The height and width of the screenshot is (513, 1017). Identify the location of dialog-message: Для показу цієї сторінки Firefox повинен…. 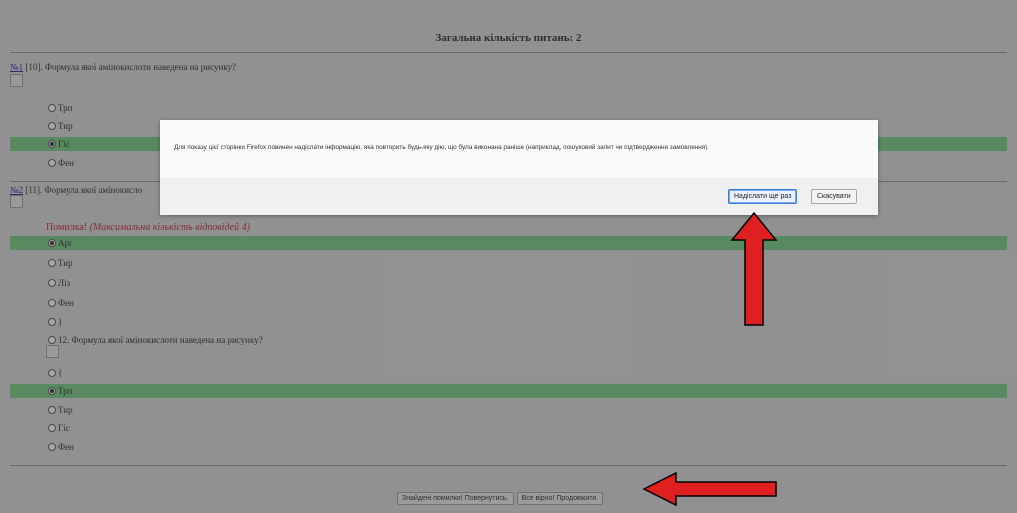
(442, 147).